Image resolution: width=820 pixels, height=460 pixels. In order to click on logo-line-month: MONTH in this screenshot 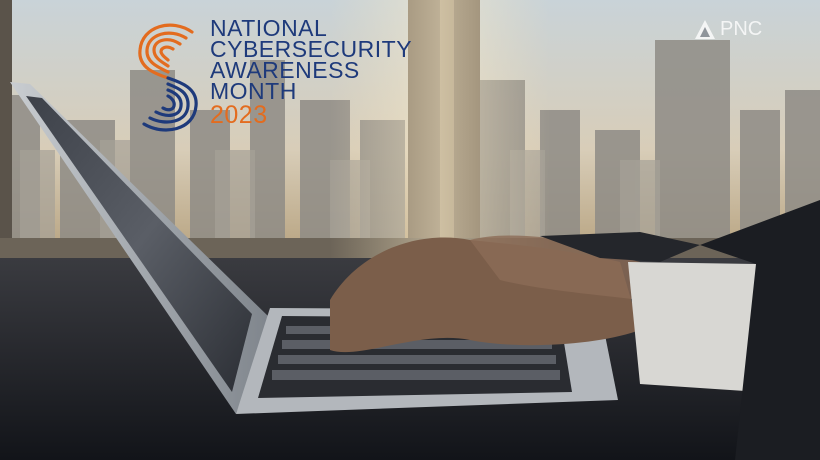, I will do `click(253, 91)`.